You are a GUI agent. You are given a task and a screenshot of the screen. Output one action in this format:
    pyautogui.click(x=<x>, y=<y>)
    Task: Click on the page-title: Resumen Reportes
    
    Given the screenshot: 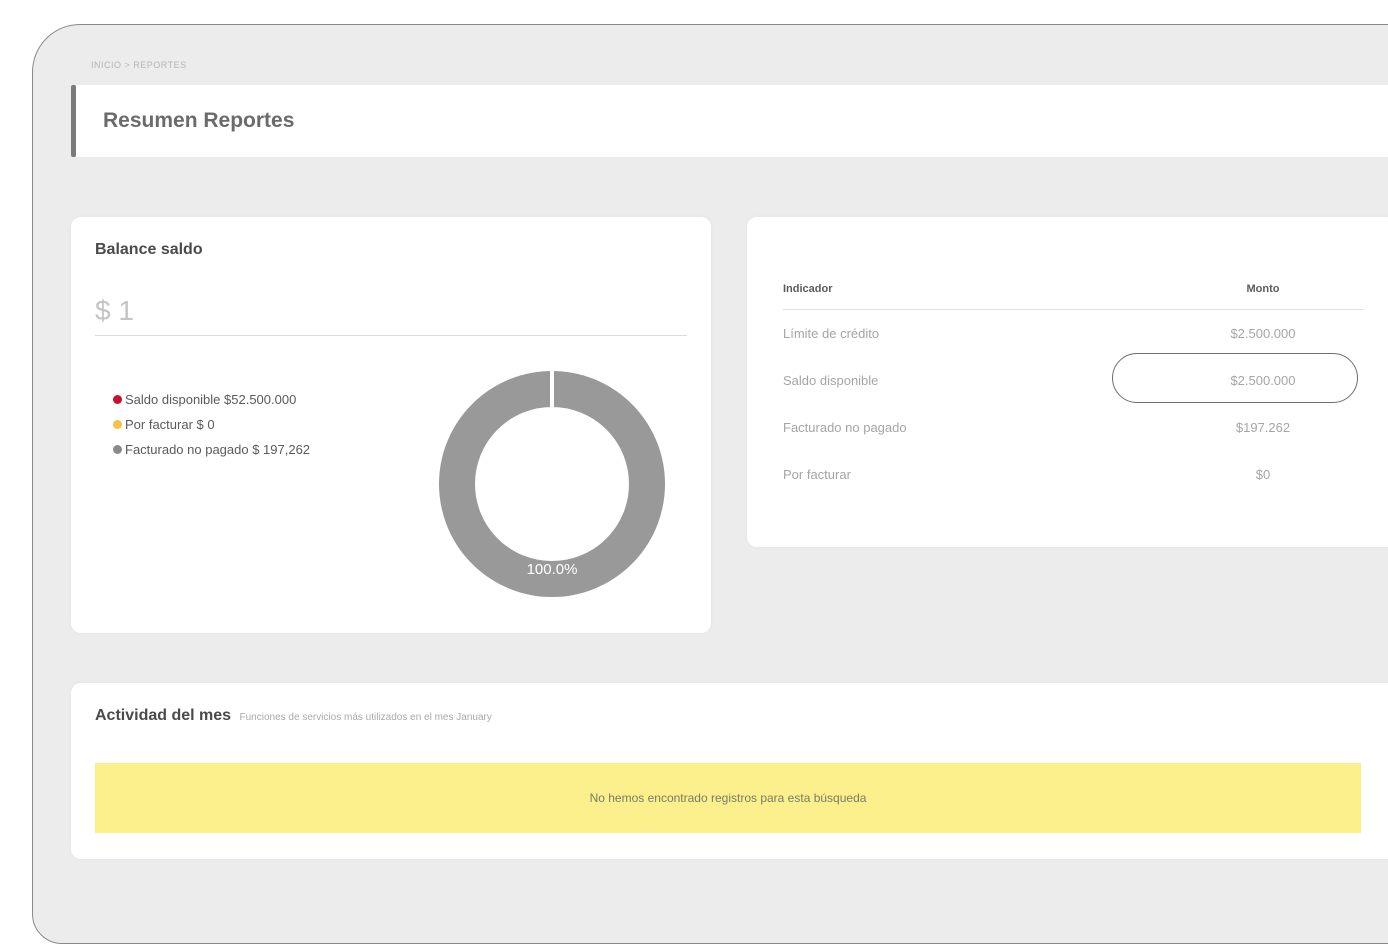 What is the action you would take?
    pyautogui.click(x=199, y=120)
    